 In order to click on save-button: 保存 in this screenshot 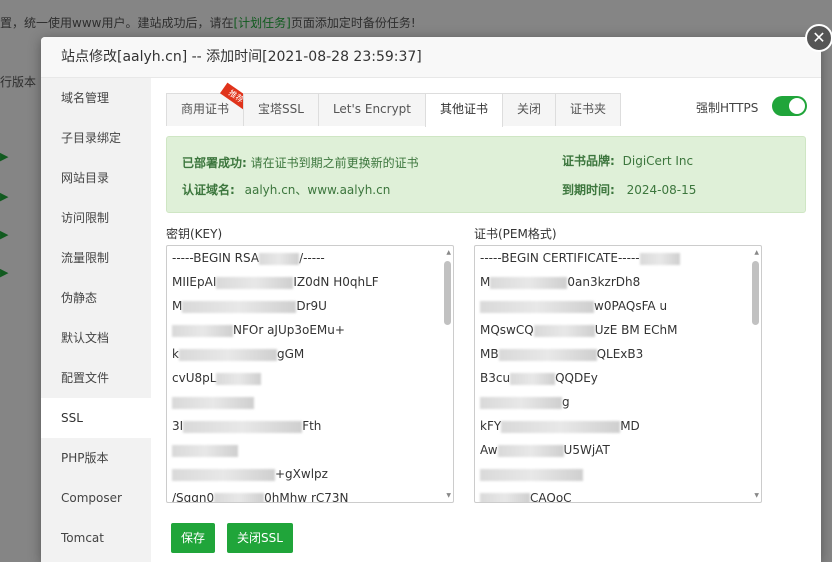, I will do `click(193, 538)`.